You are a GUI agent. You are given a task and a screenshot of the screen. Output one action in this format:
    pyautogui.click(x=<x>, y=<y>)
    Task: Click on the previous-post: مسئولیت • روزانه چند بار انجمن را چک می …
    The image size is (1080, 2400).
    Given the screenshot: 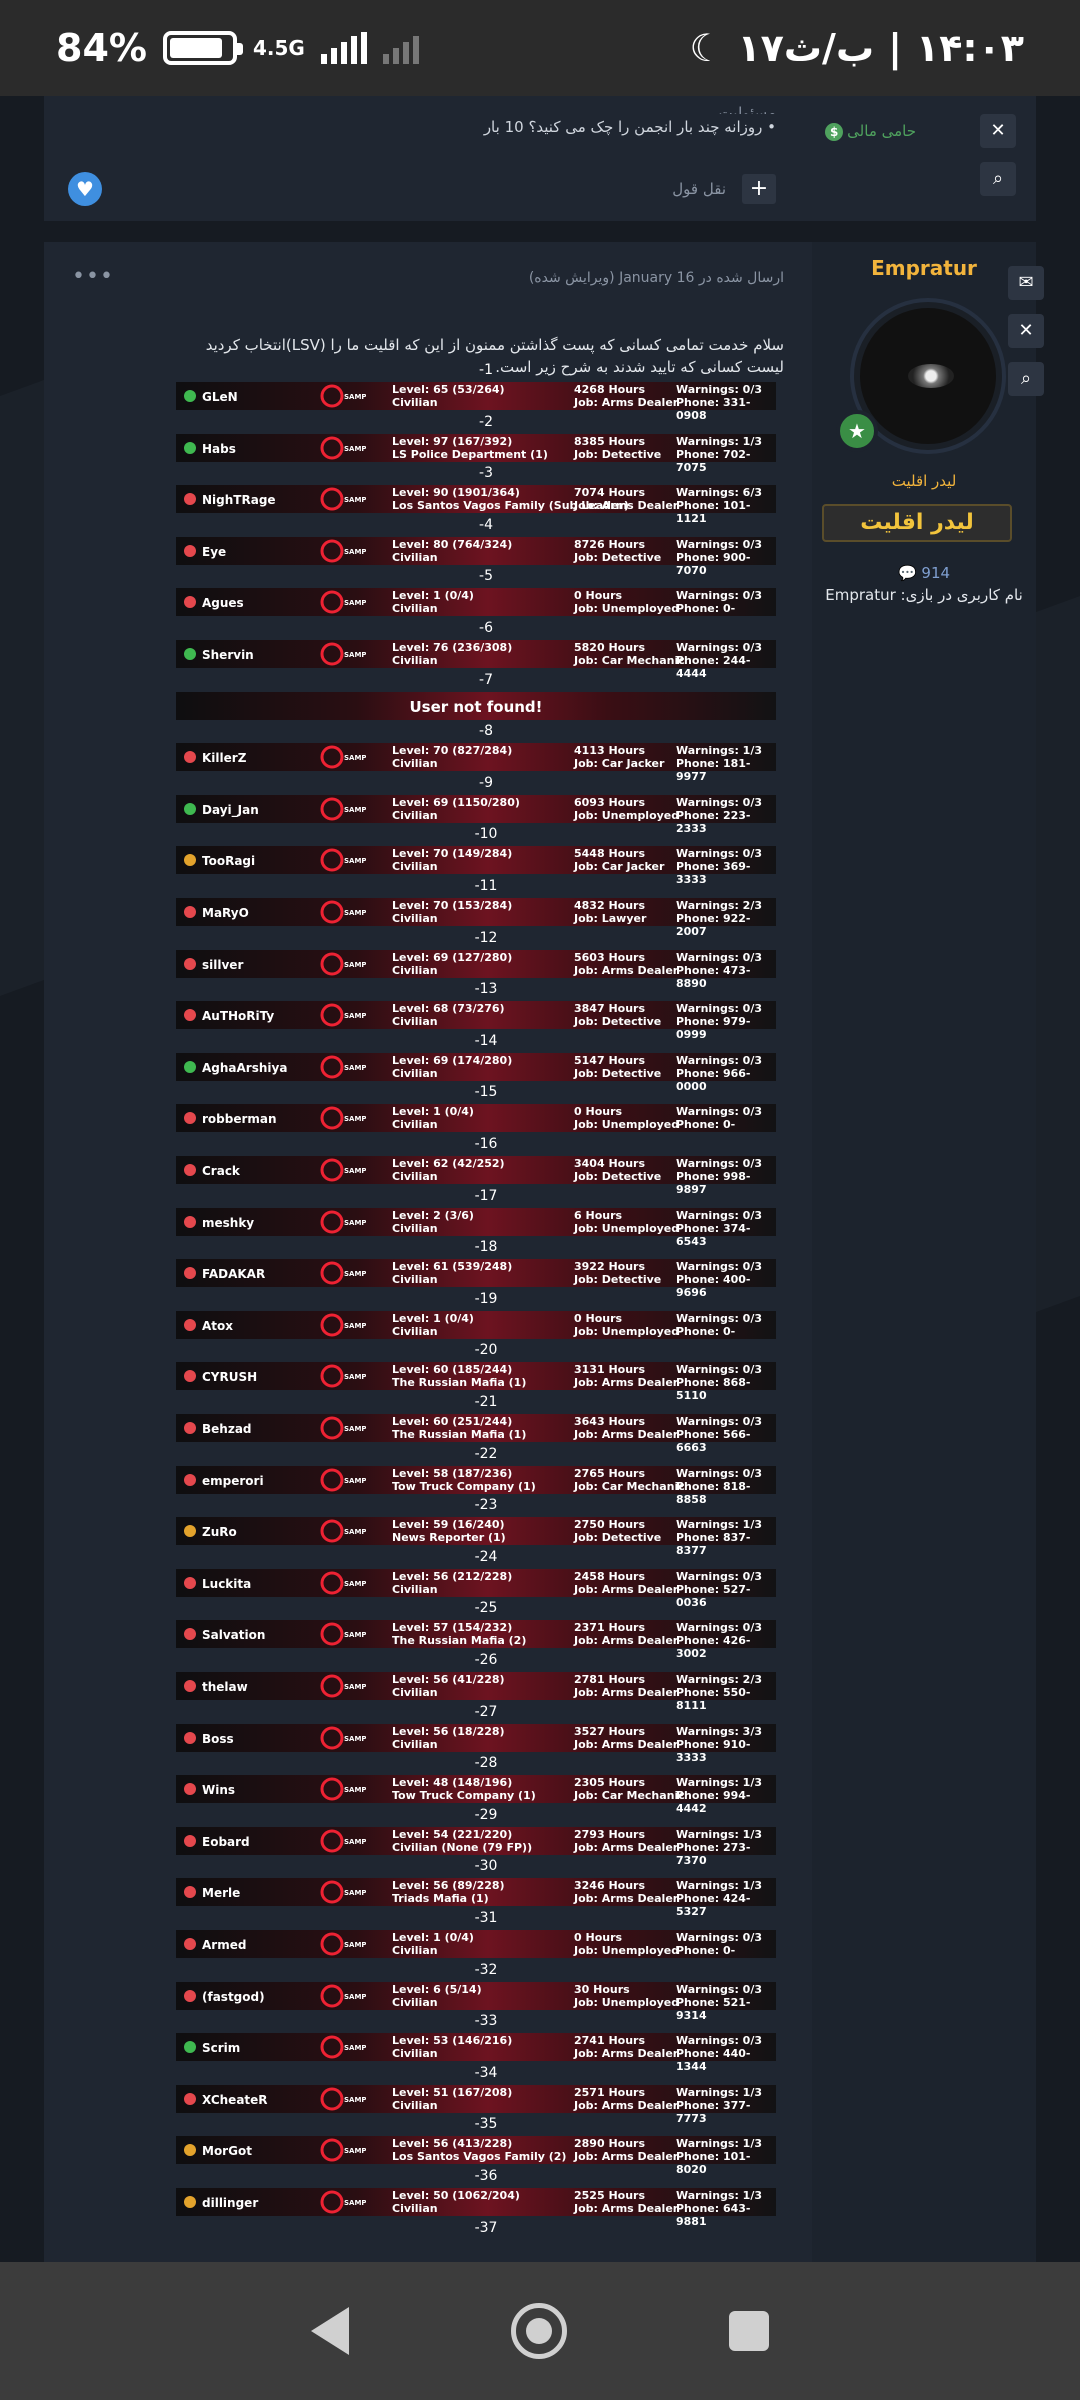 What is the action you would take?
    pyautogui.click(x=540, y=158)
    